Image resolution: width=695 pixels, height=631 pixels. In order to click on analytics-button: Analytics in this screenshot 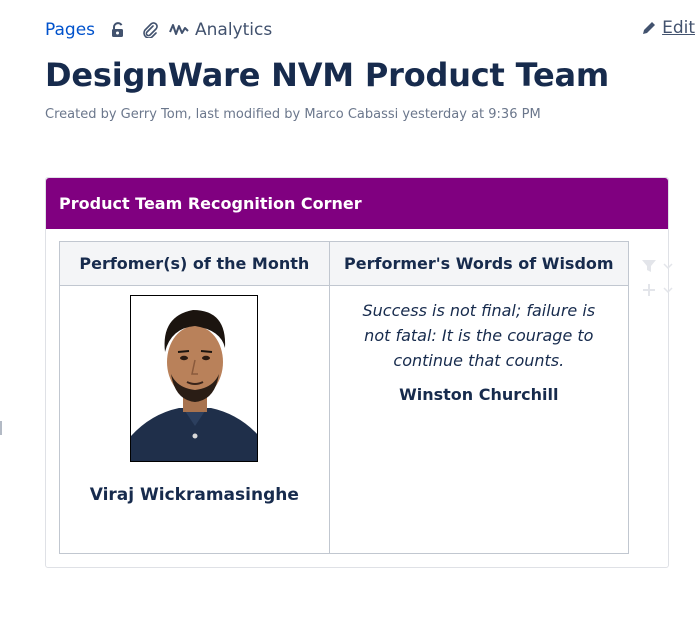, I will do `click(220, 30)`.